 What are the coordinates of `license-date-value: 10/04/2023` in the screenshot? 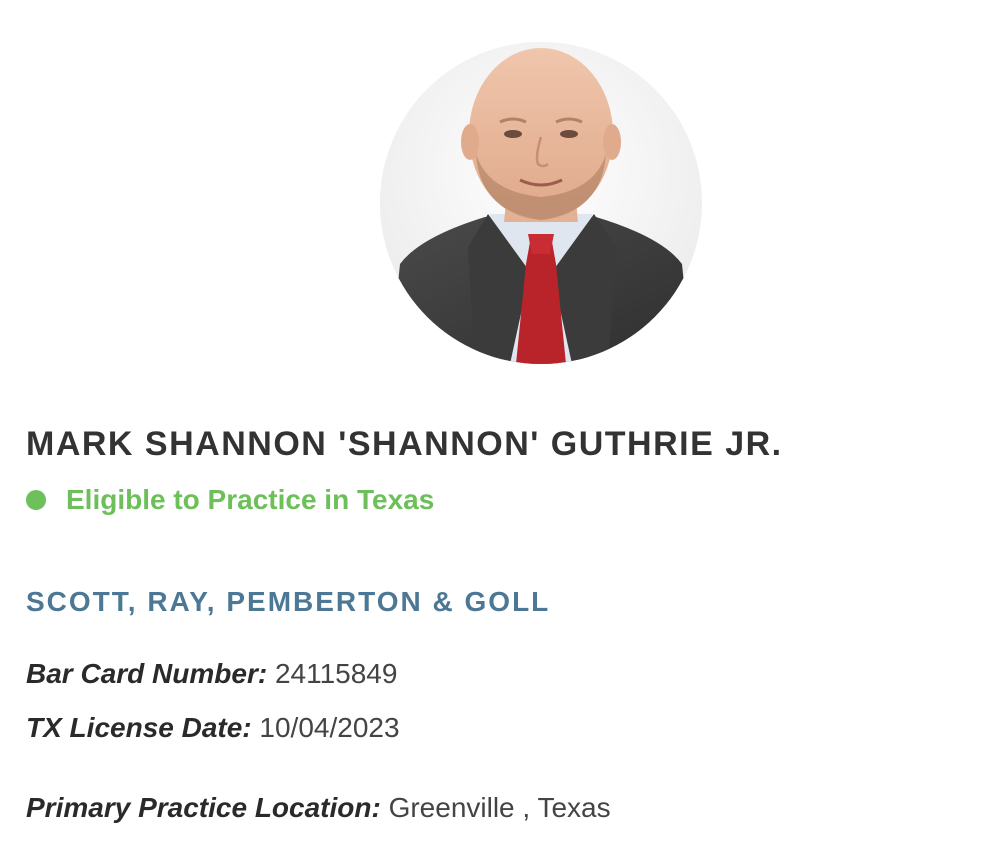 It's located at (329, 727).